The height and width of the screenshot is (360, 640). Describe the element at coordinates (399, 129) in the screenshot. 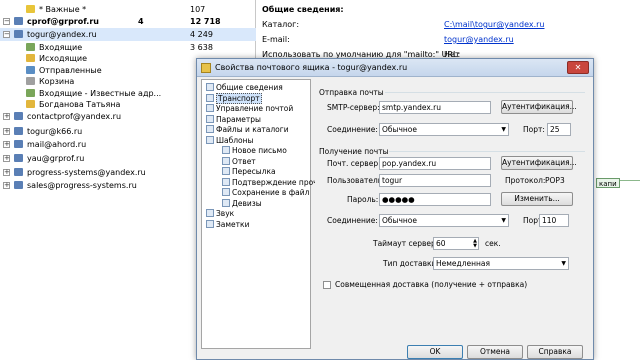

I see `send-connection-value: Обычное` at that location.